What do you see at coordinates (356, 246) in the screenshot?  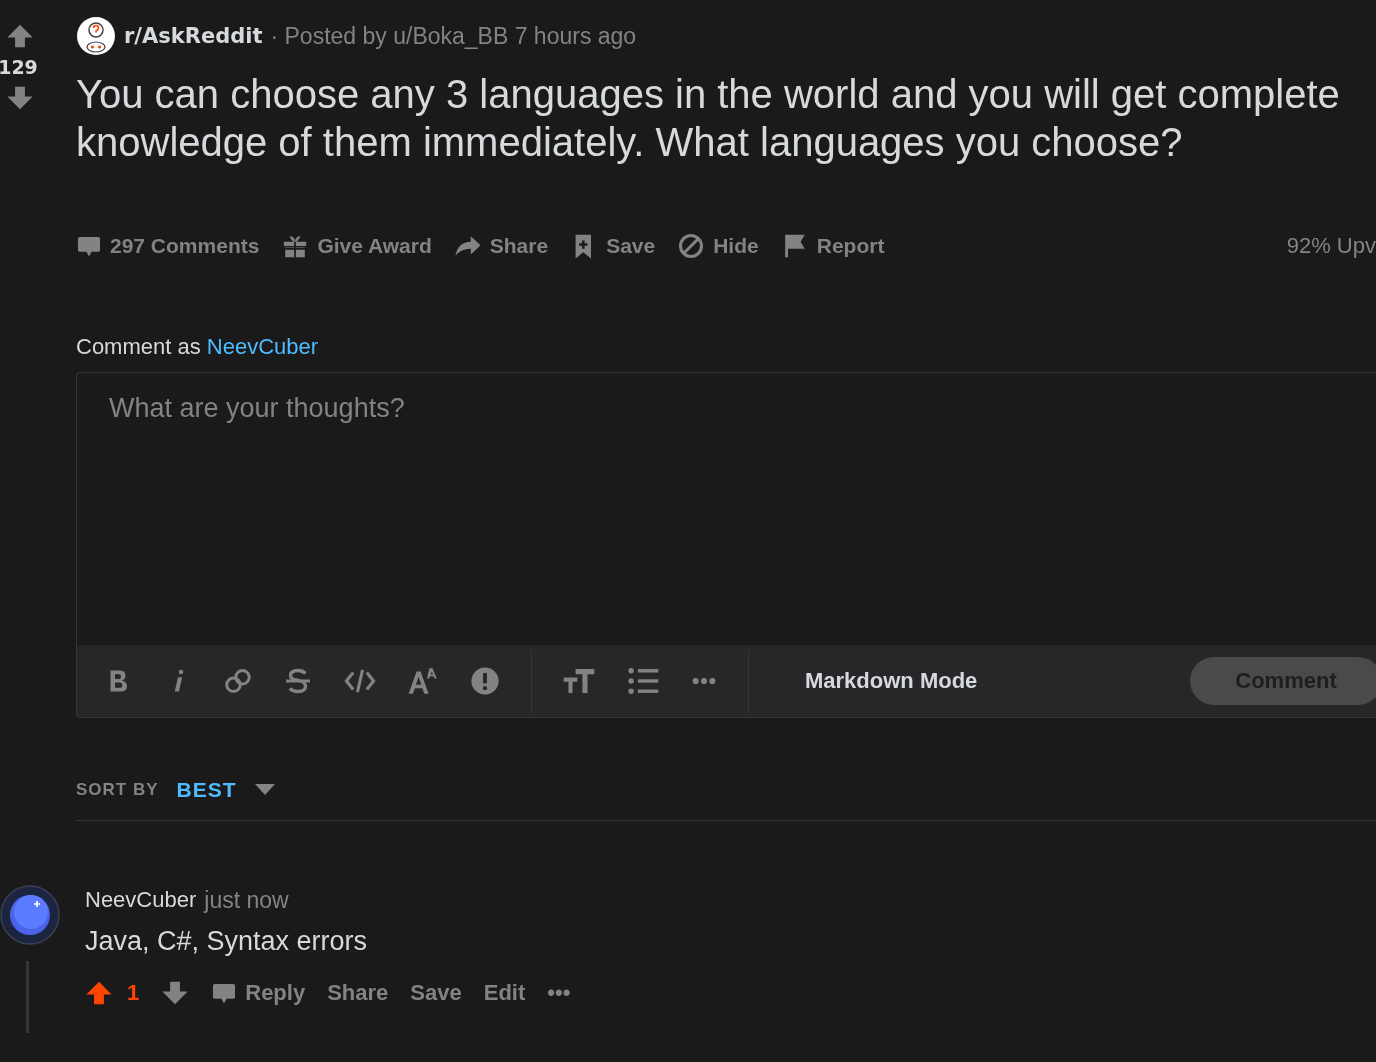 I see `post-action-button: Give Award` at bounding box center [356, 246].